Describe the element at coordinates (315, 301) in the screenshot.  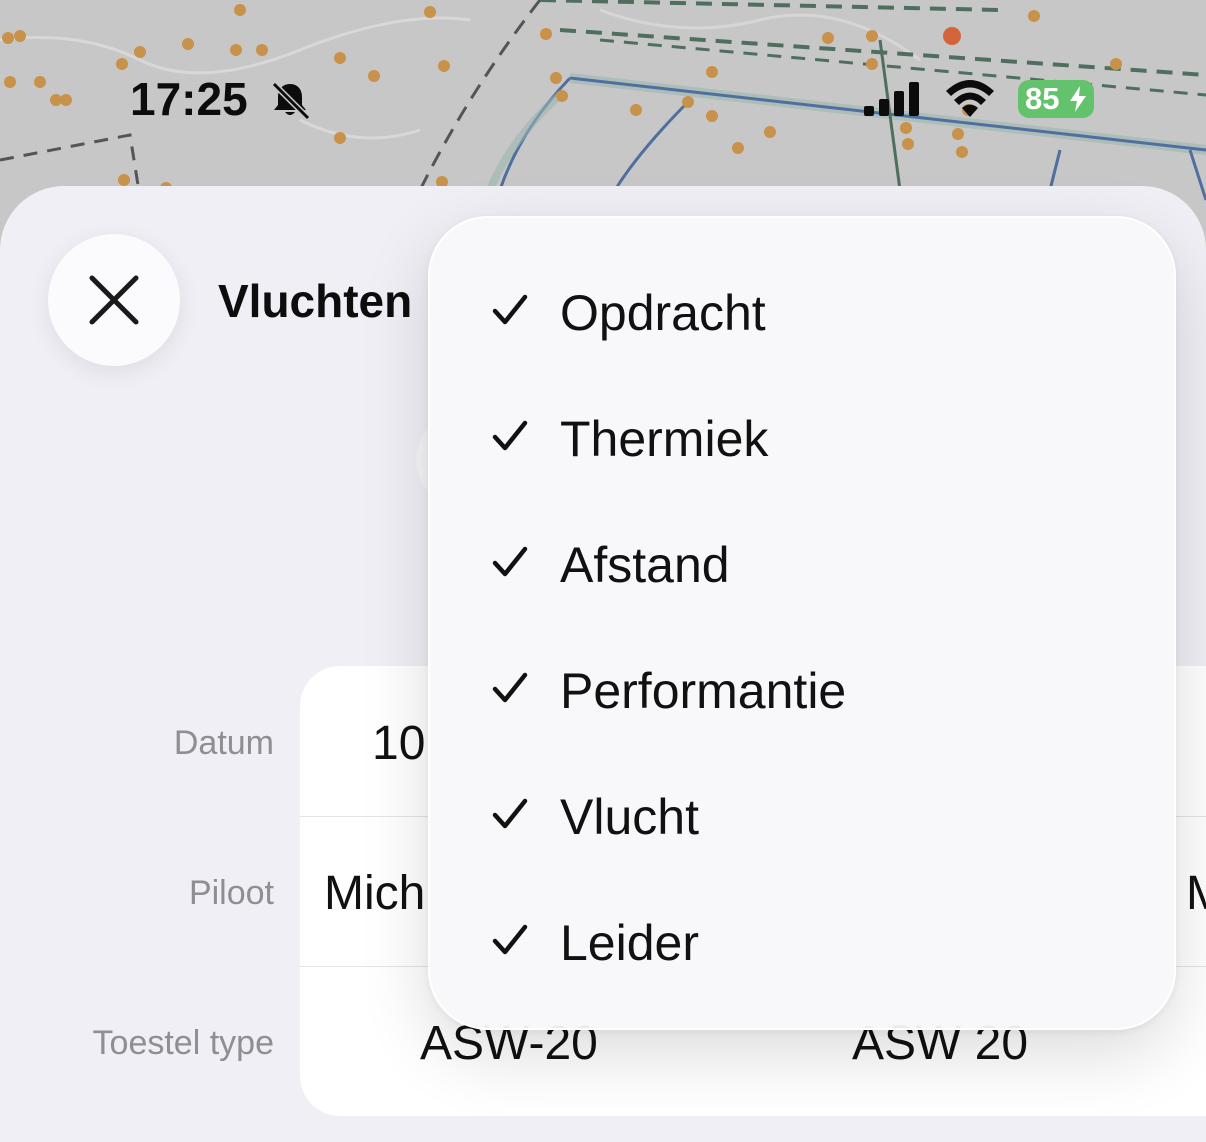
I see `sheet-title: Vluchten` at that location.